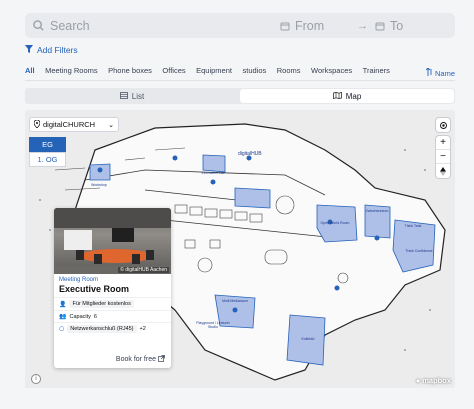 This screenshot has width=474, height=409. Describe the element at coordinates (57, 50) in the screenshot. I see `add-filters-label: Add Filters` at that location.